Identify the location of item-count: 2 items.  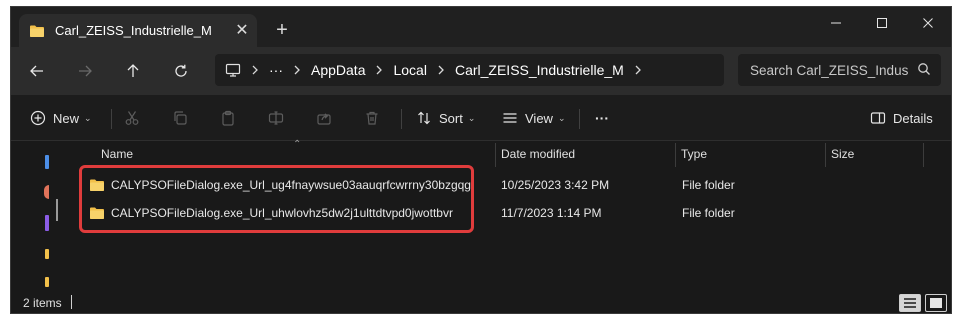
(42, 303).